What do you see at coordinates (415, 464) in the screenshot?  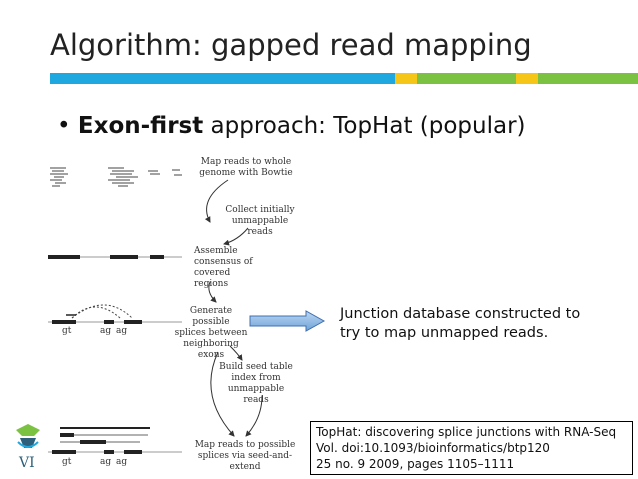 I see `citation-pages: 25 no. 9 2009, pages 1105–1111` at bounding box center [415, 464].